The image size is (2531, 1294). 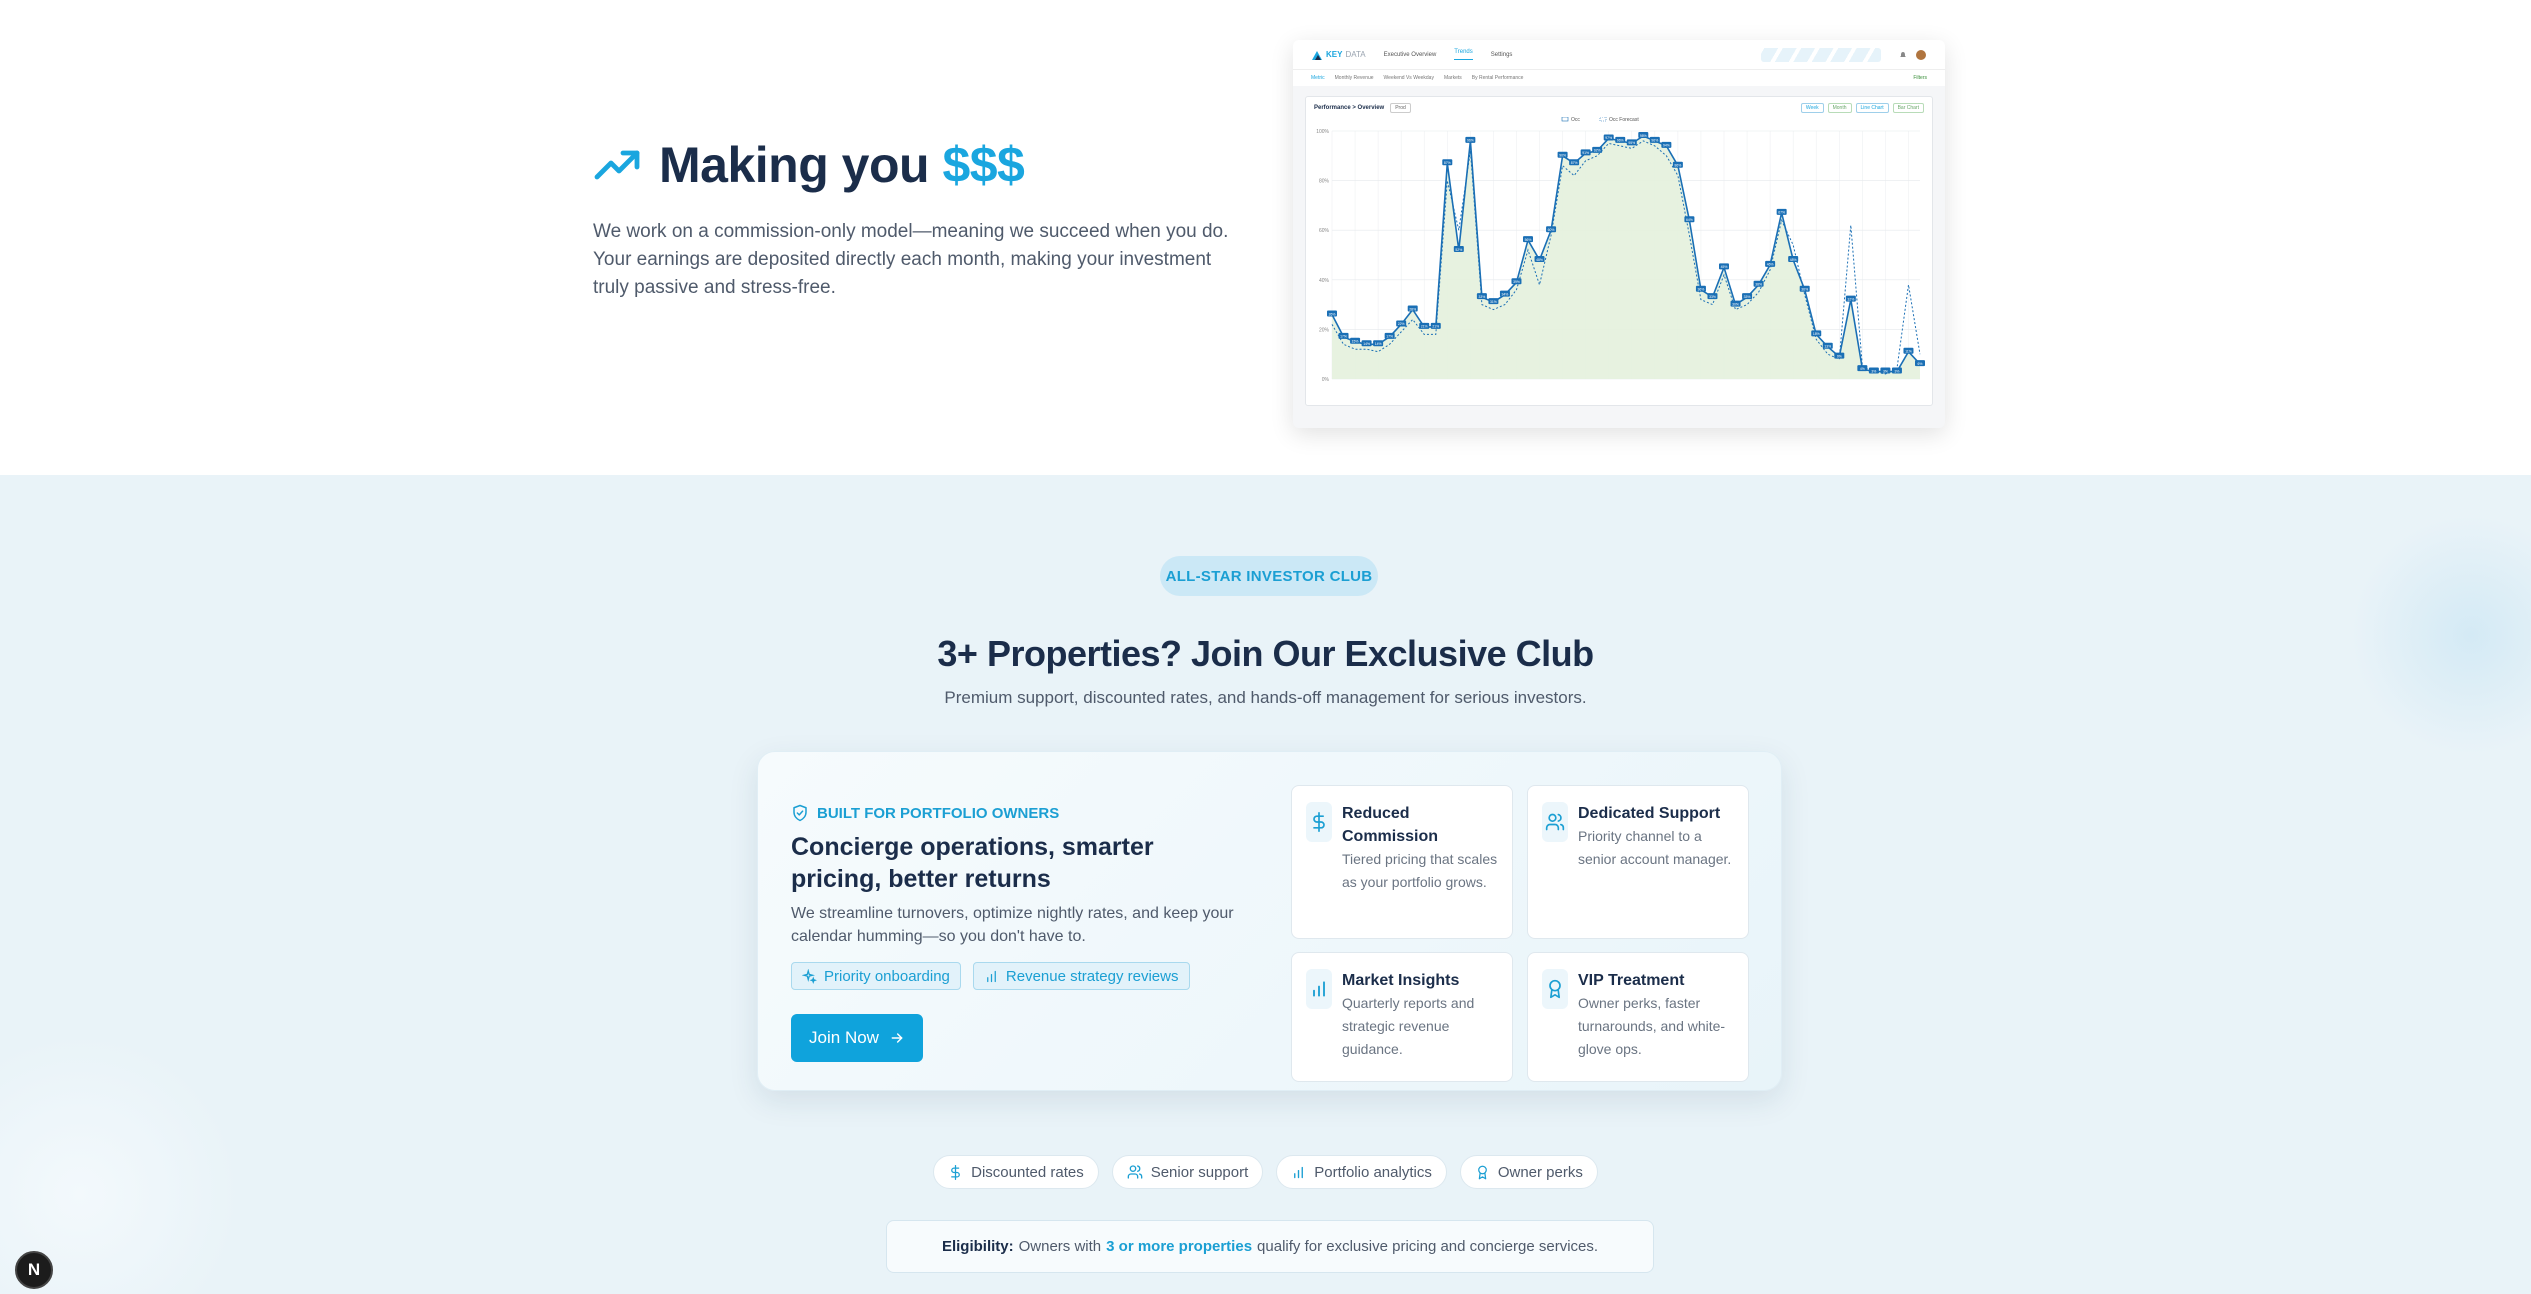 What do you see at coordinates (1400, 108) in the screenshot?
I see `filter-chip: Prod` at bounding box center [1400, 108].